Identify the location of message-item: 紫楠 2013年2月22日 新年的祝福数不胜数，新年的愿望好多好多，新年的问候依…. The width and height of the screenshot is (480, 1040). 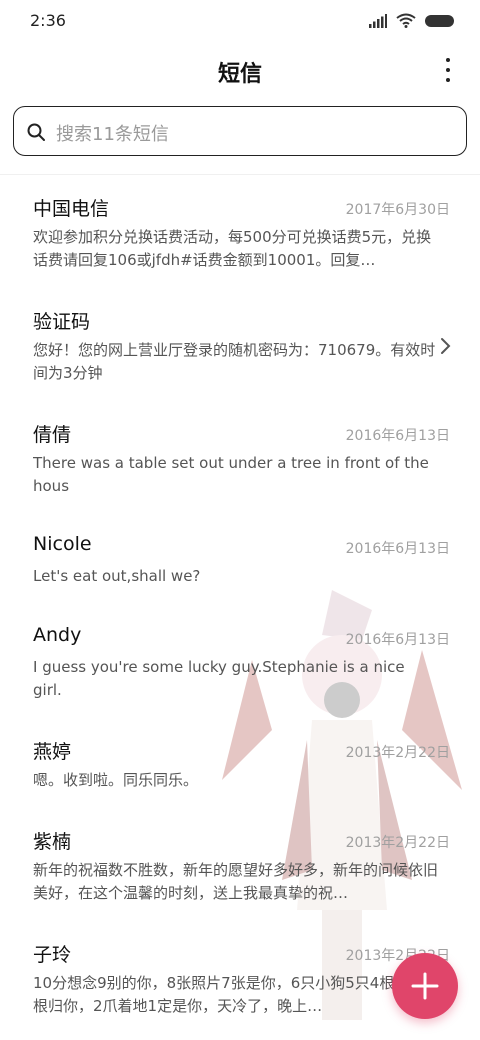
(240, 865).